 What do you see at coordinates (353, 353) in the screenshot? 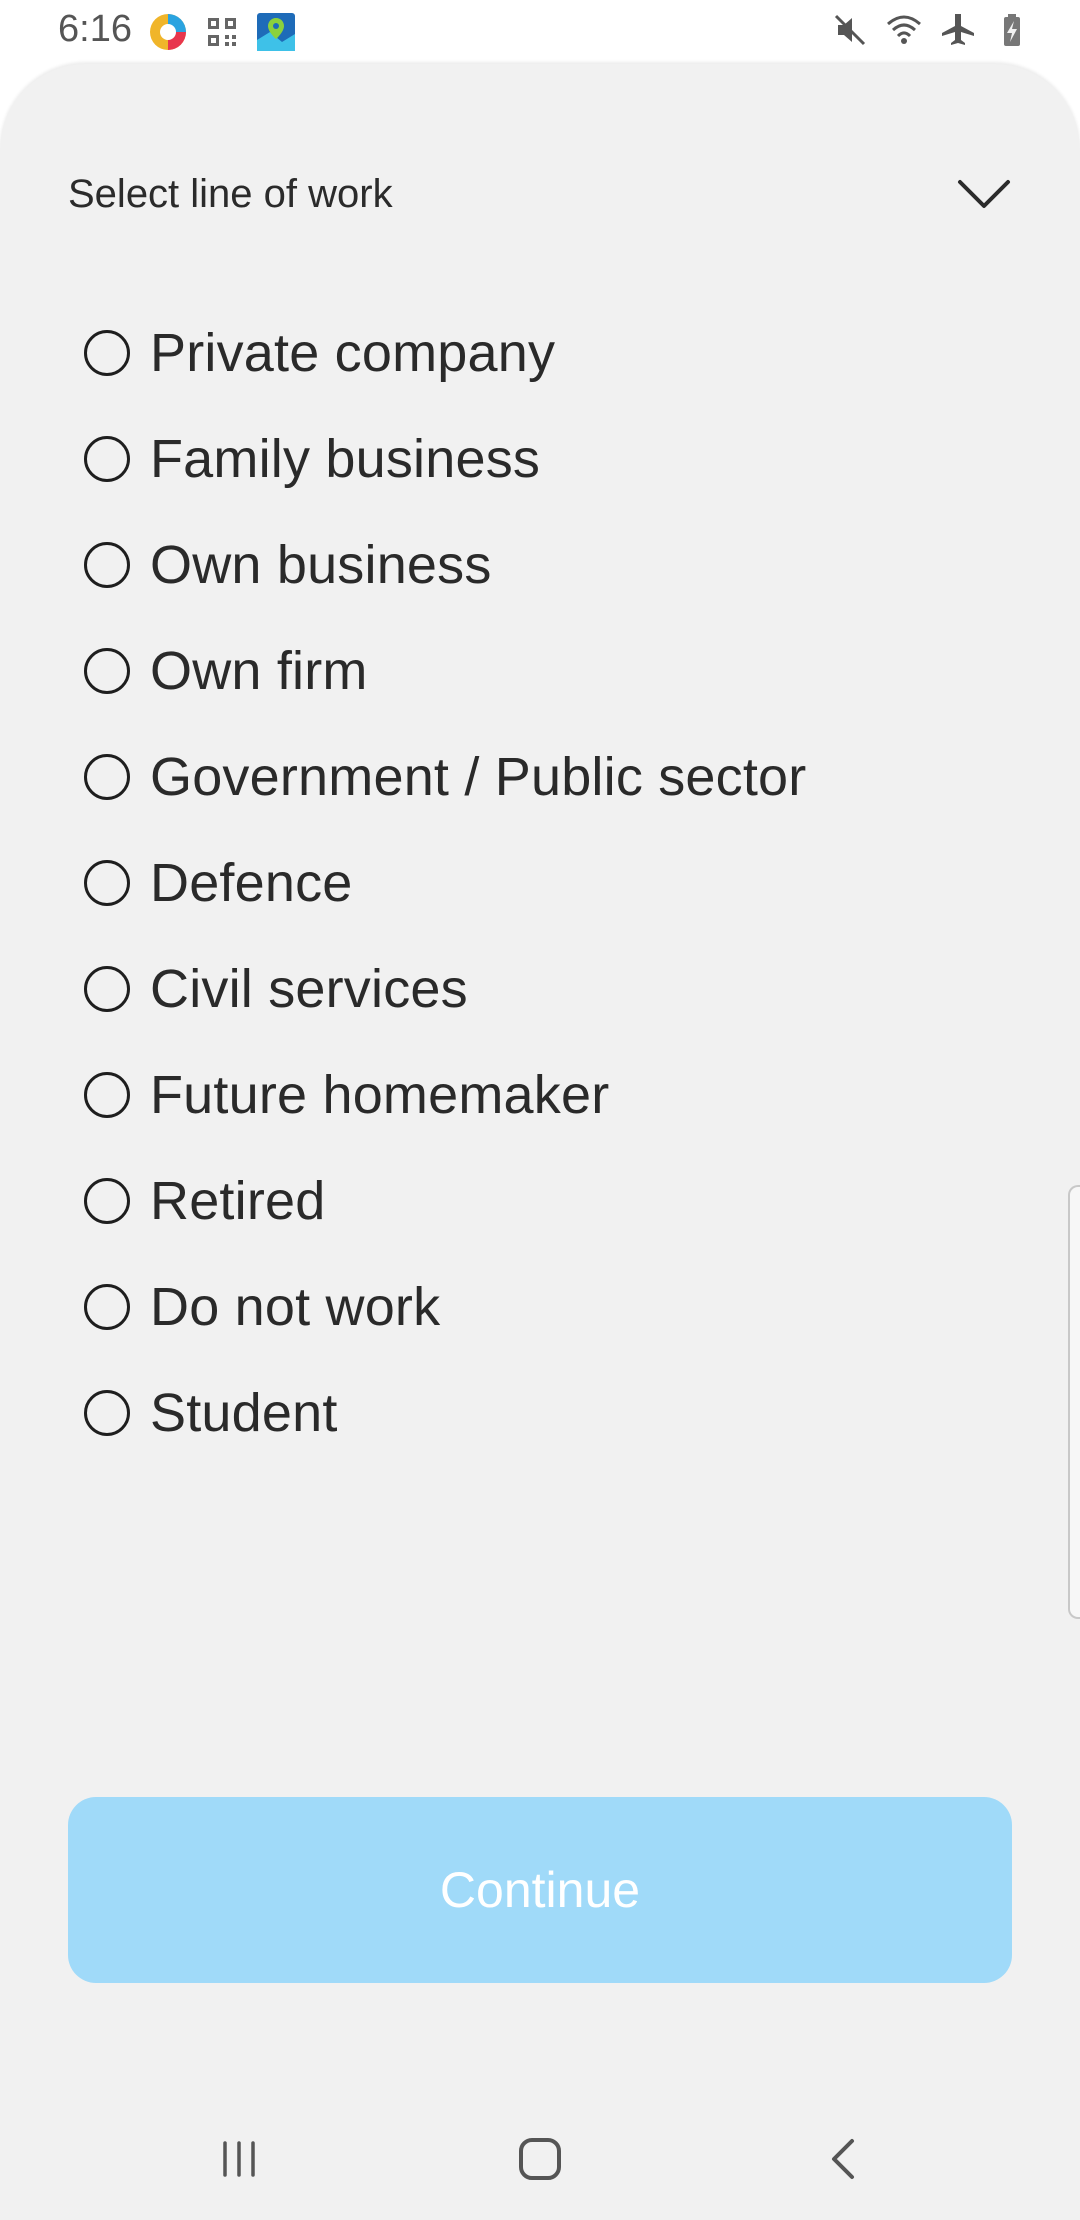
I see `option-label: Private company` at bounding box center [353, 353].